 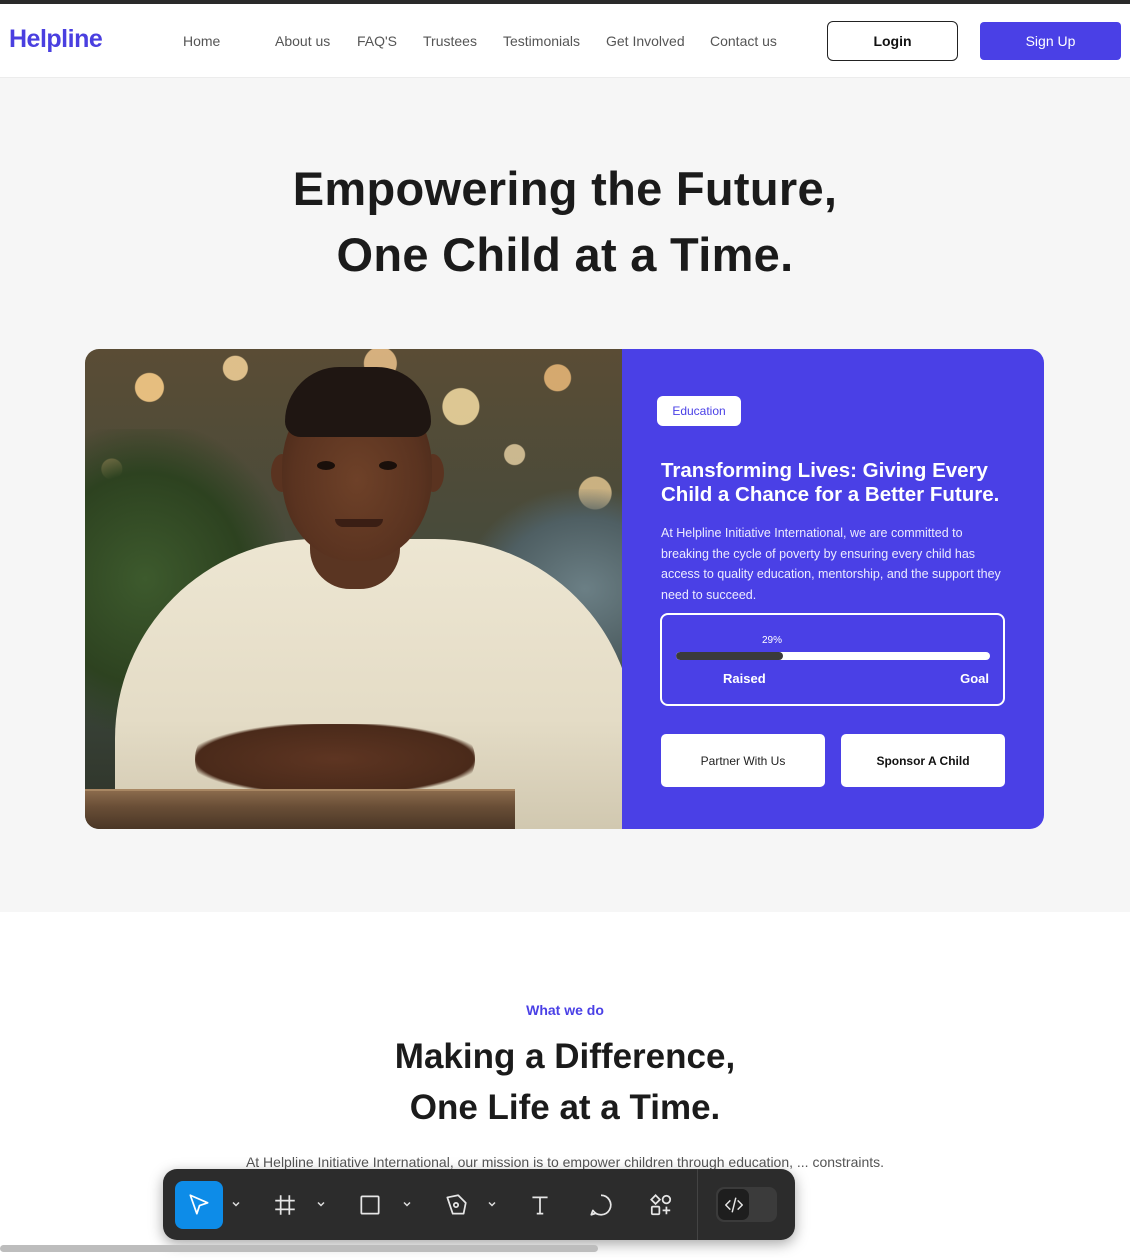 I want to click on section-title: Making a Difference, One Life at a Time., so click(x=565, y=1082).